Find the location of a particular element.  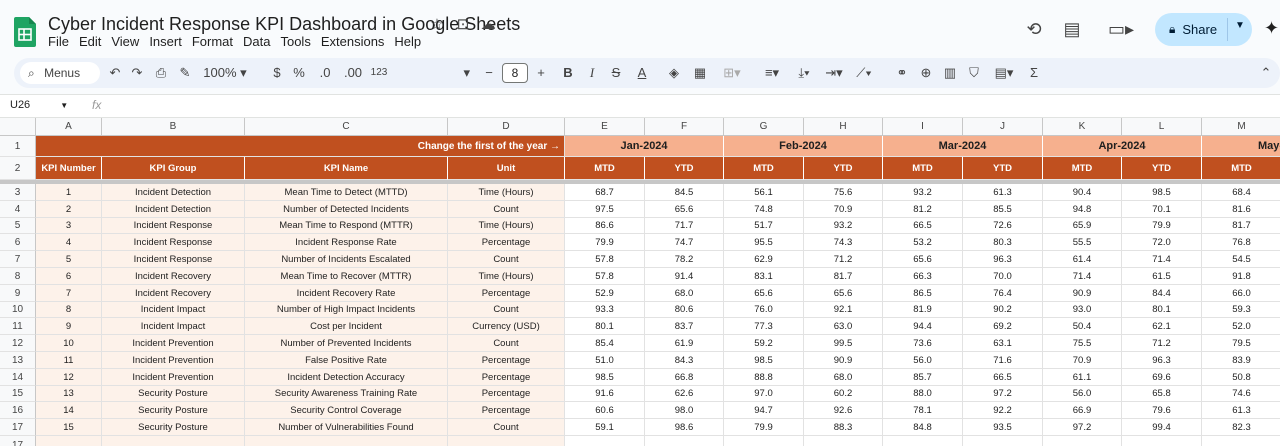

column-header-l: L is located at coordinates (1162, 127).